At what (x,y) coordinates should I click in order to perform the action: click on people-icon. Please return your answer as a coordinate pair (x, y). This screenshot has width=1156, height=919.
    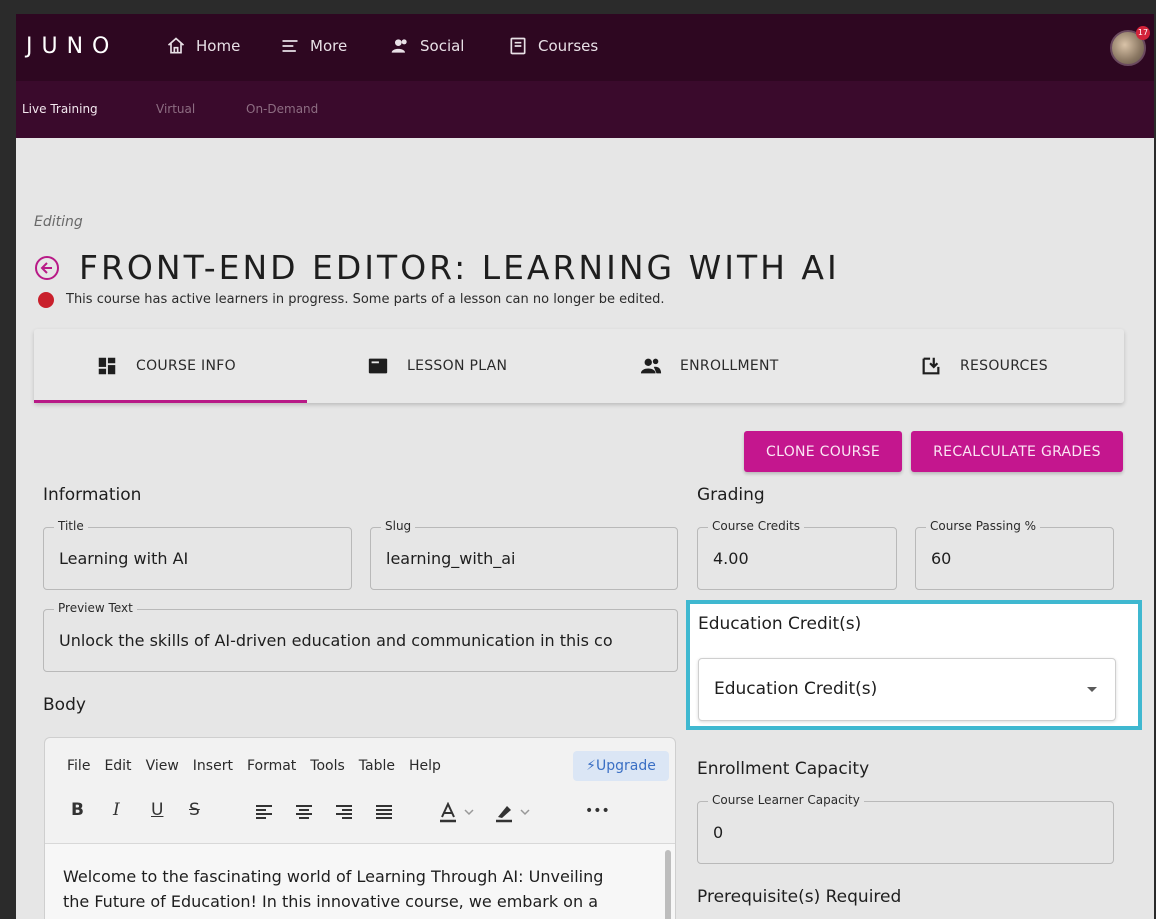
    Looking at the image, I should click on (399, 46).